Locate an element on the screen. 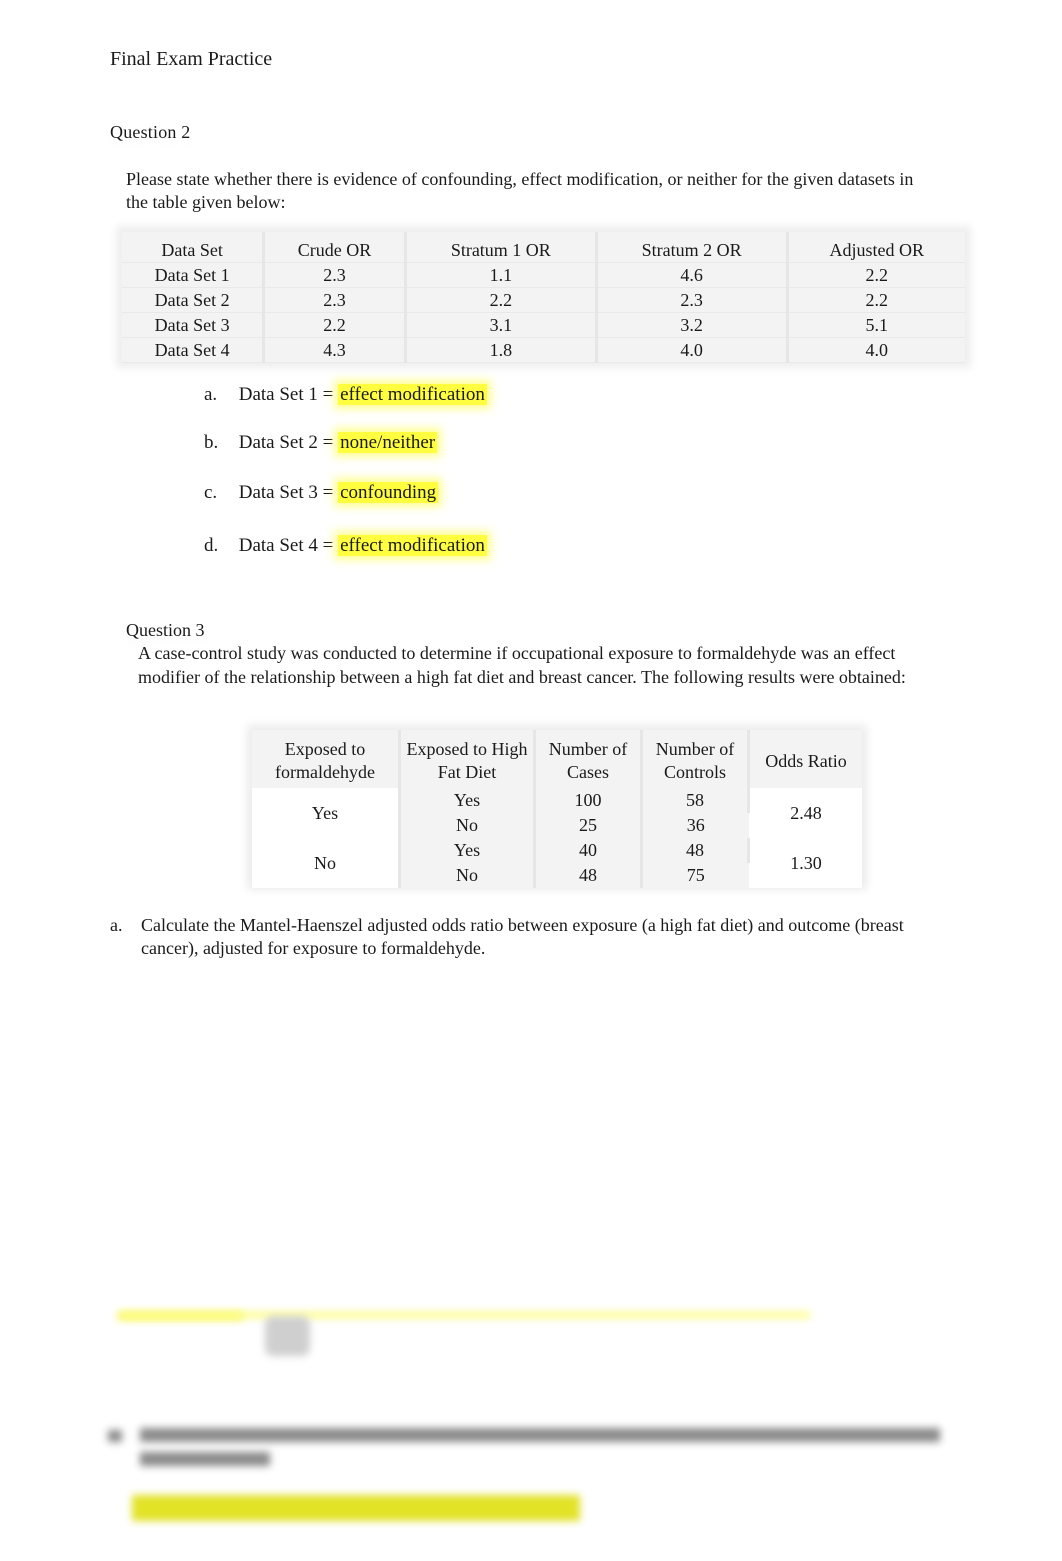 This screenshot has height=1561, width=1062. odds-ratio-cell: 1.30 is located at coordinates (805, 863).